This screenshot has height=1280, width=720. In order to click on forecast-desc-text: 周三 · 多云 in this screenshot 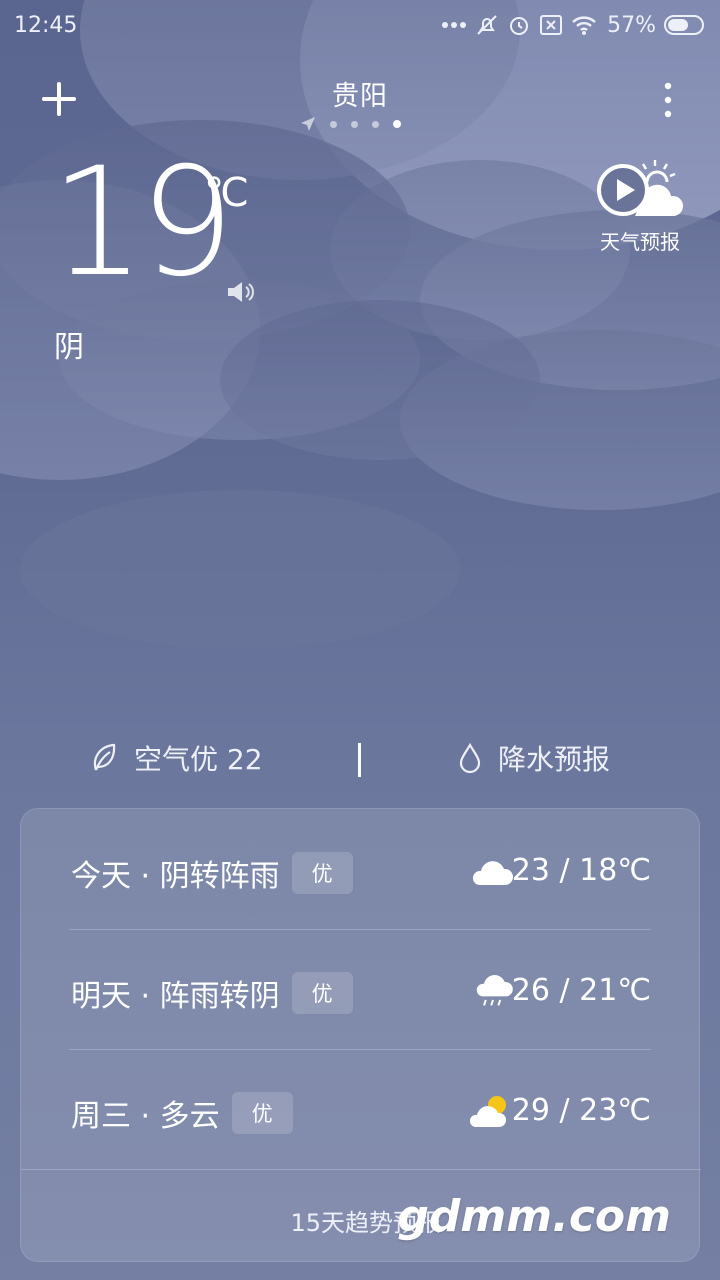, I will do `click(145, 1116)`.